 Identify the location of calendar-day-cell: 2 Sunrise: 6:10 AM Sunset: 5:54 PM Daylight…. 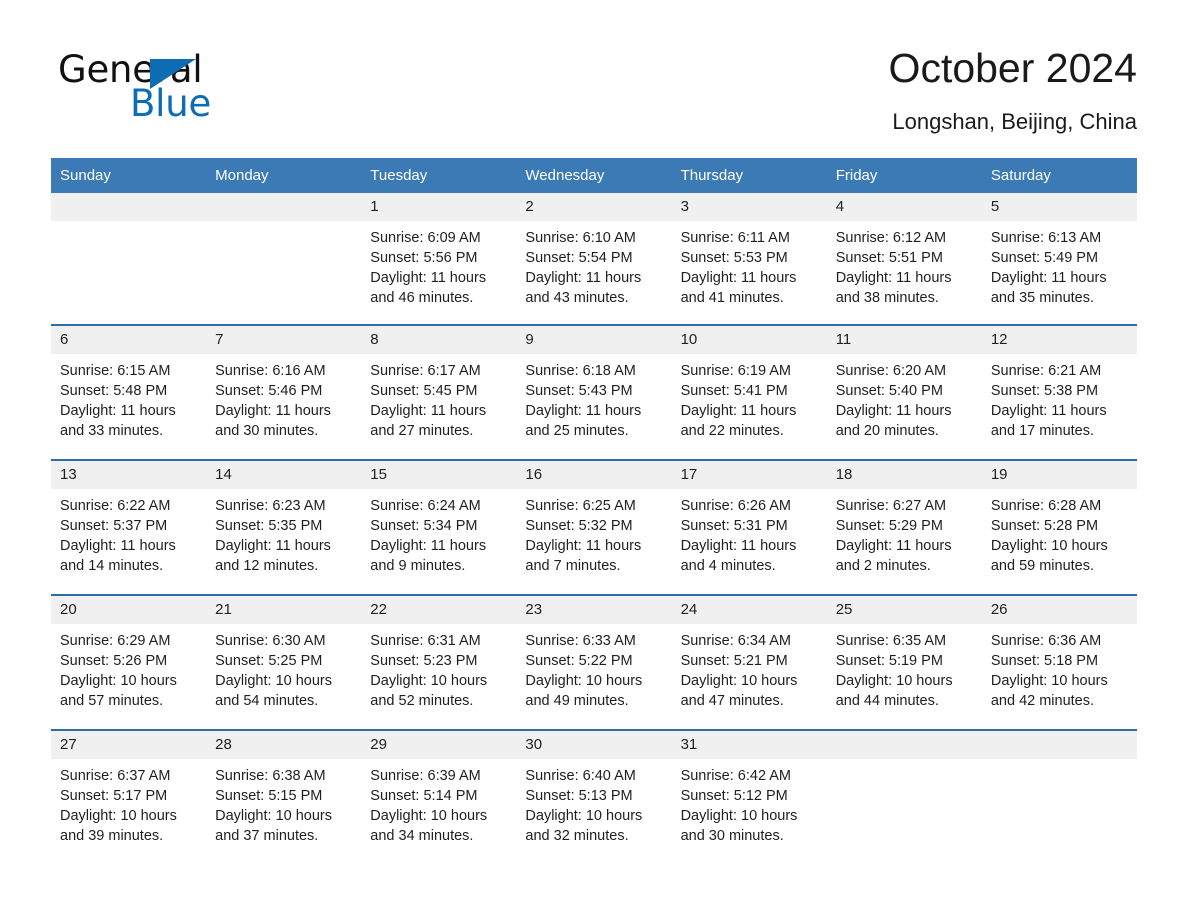
(594, 259).